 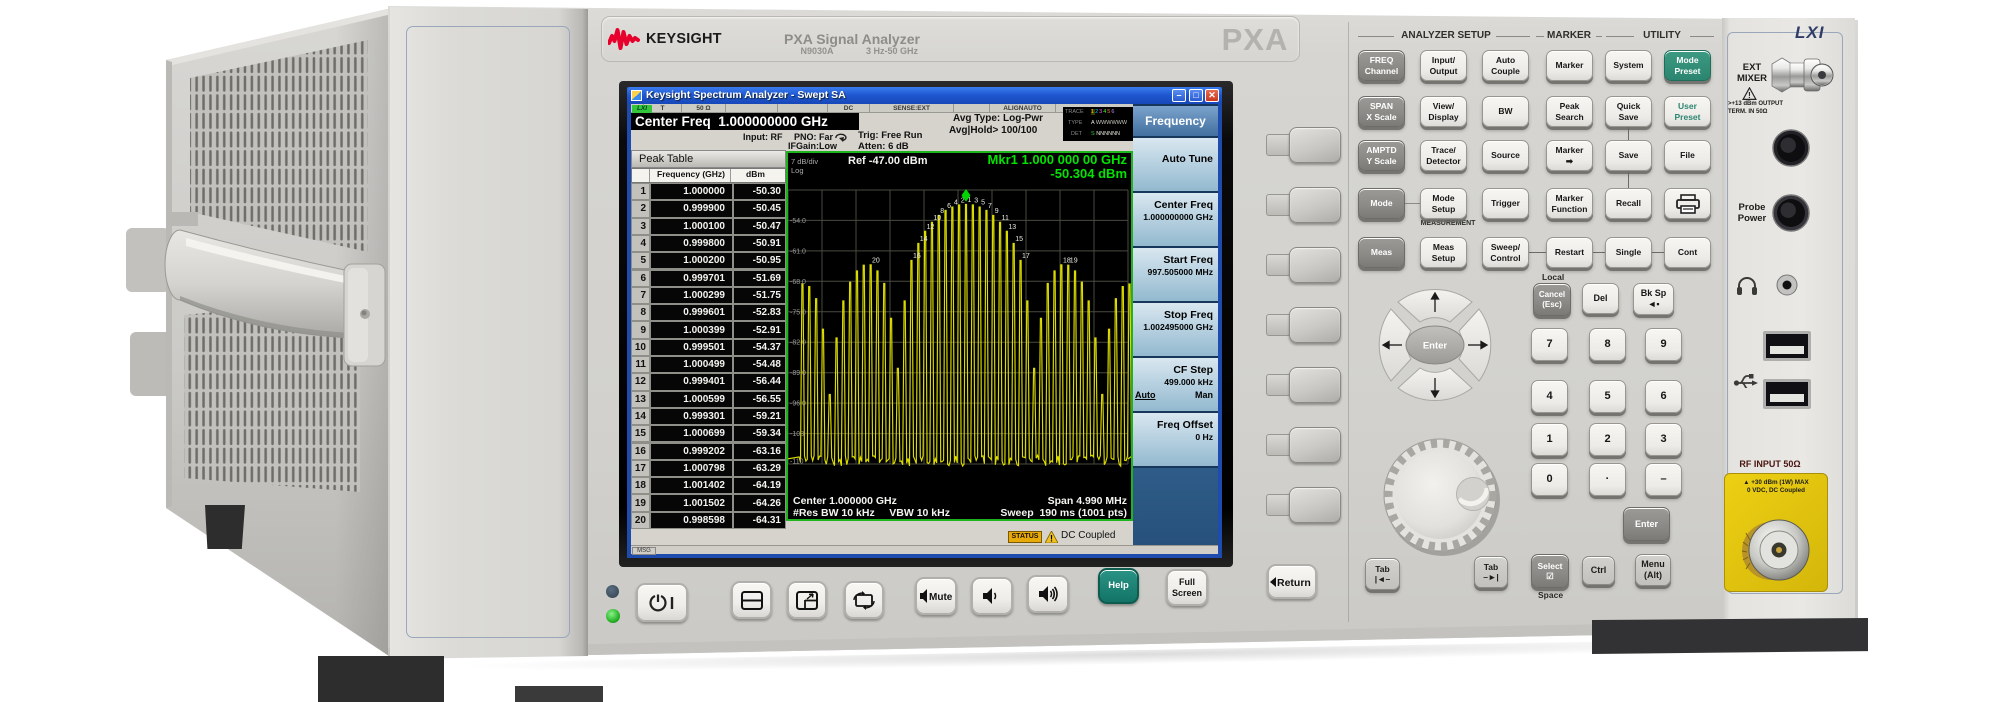 I want to click on svg-text: 16, so click(x=917, y=256).